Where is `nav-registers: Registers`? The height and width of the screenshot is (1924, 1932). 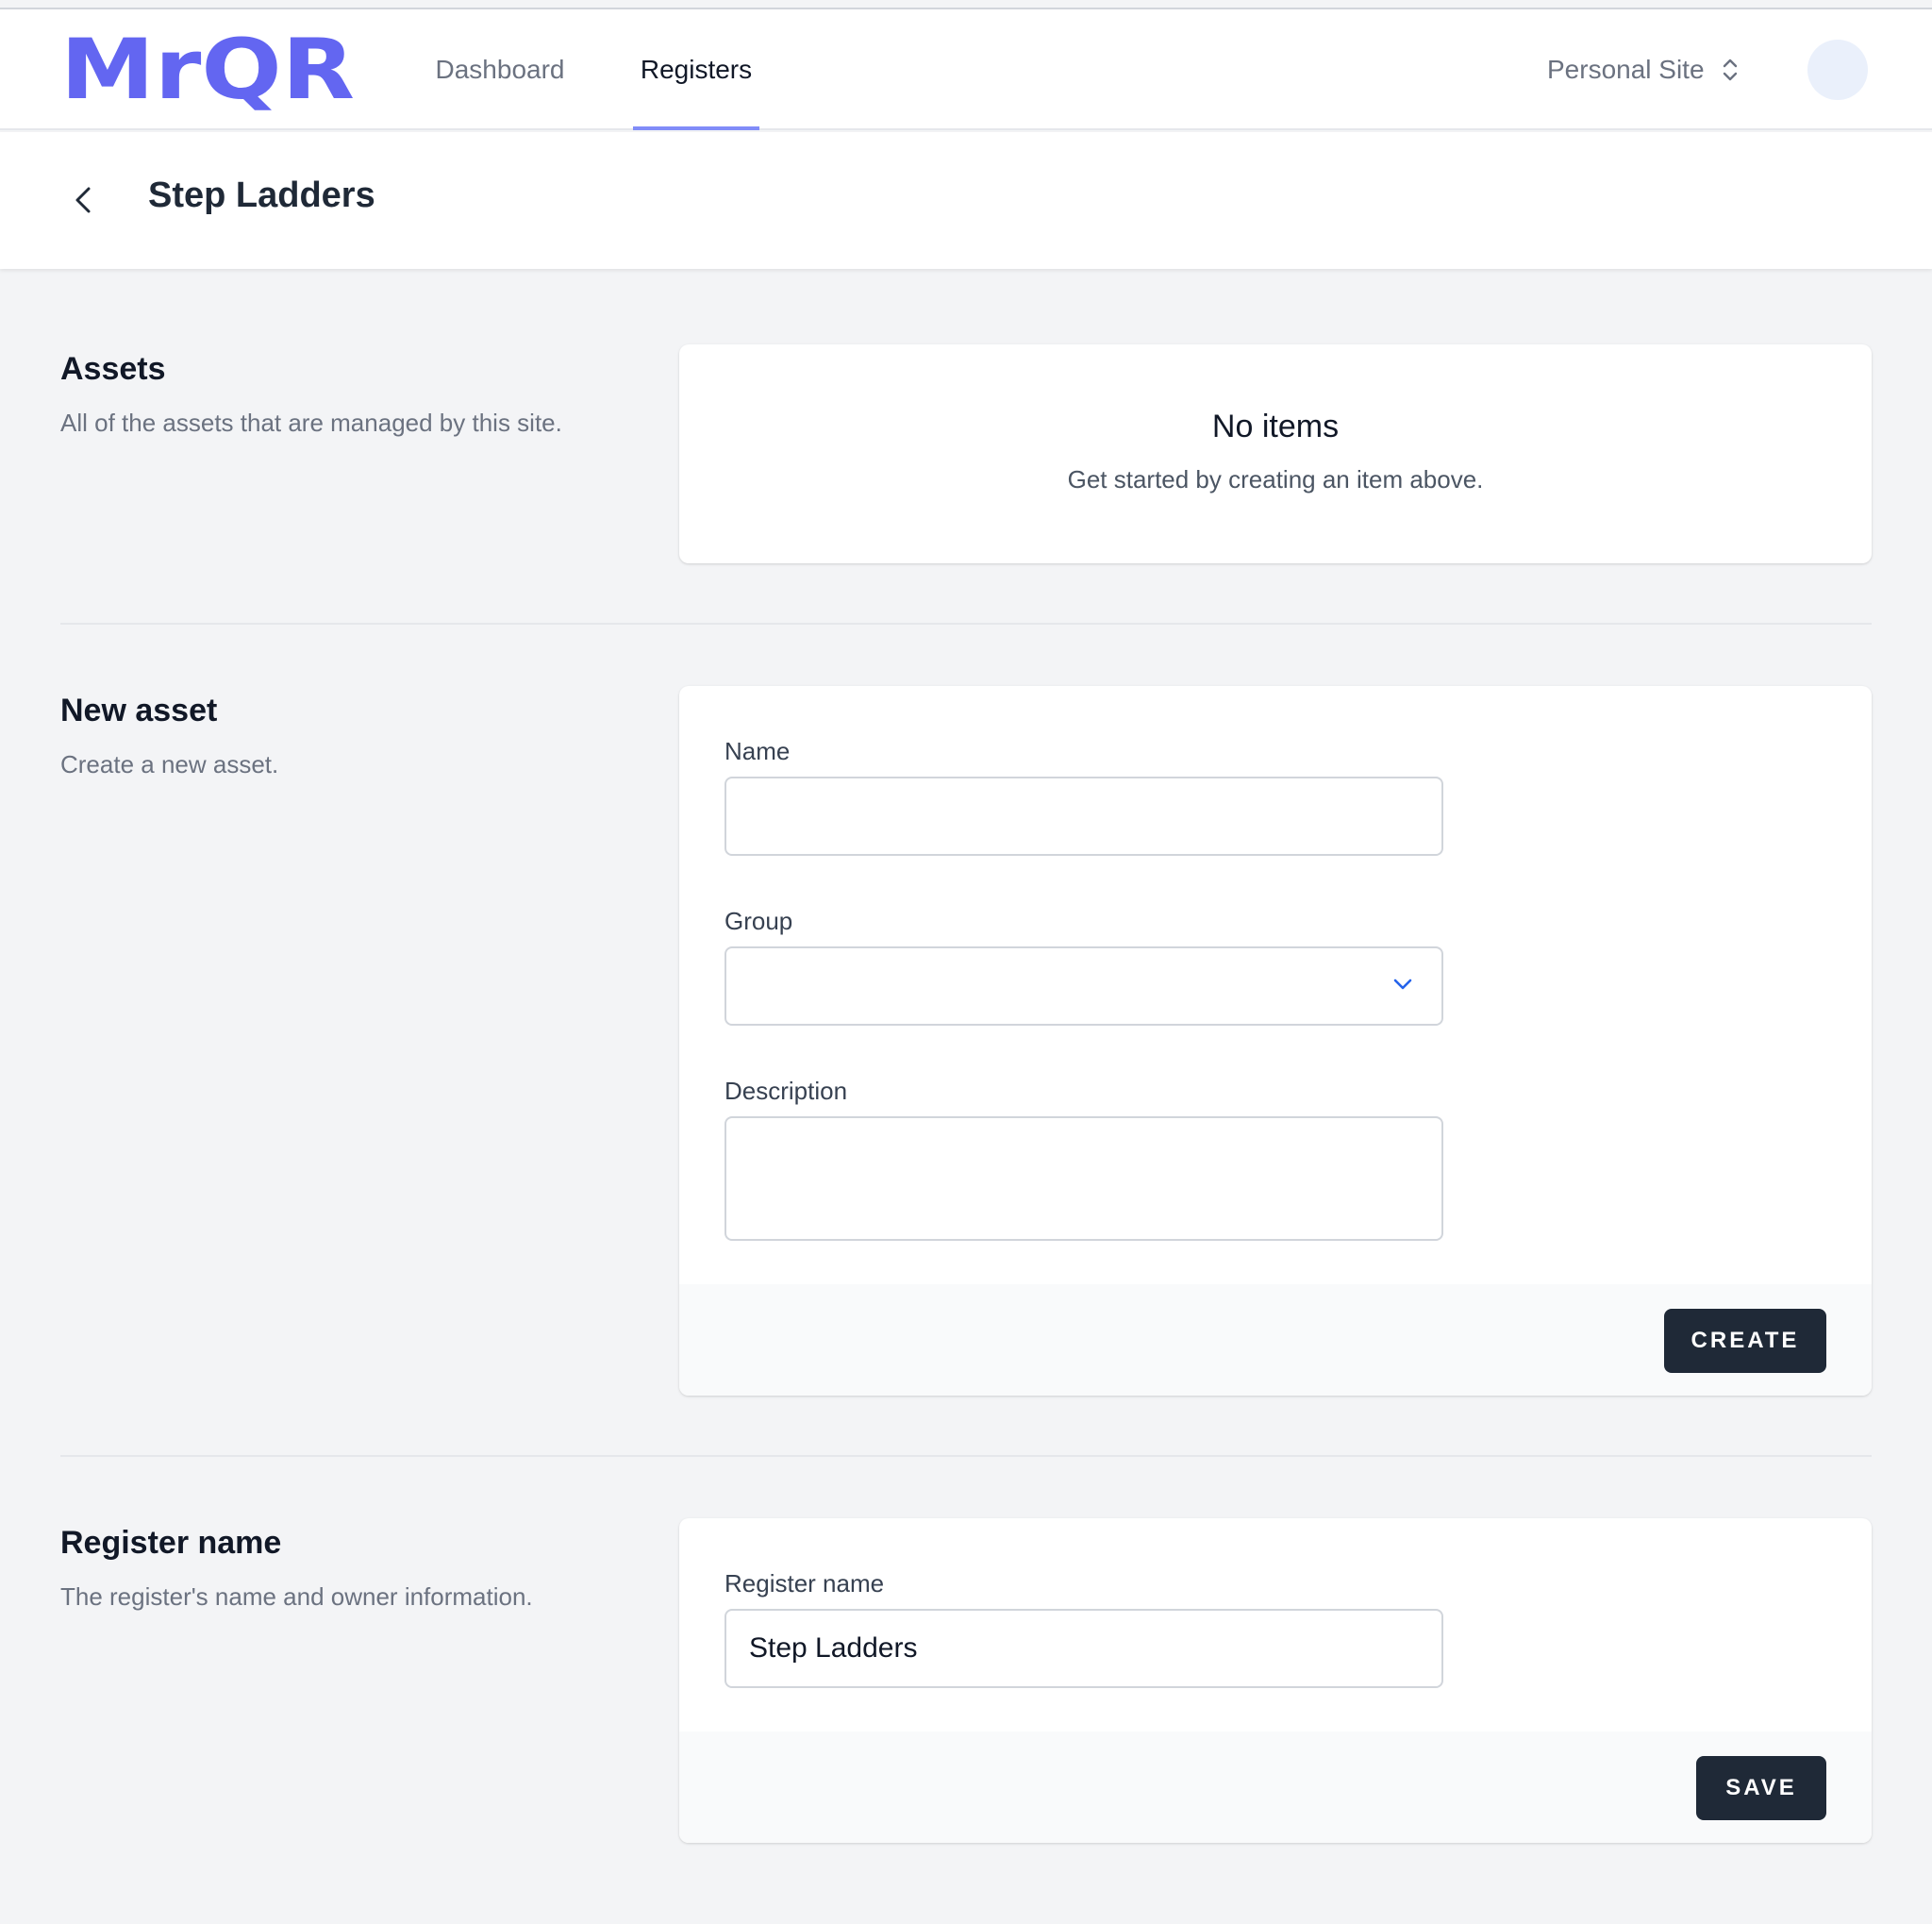
nav-registers: Registers is located at coordinates (696, 69).